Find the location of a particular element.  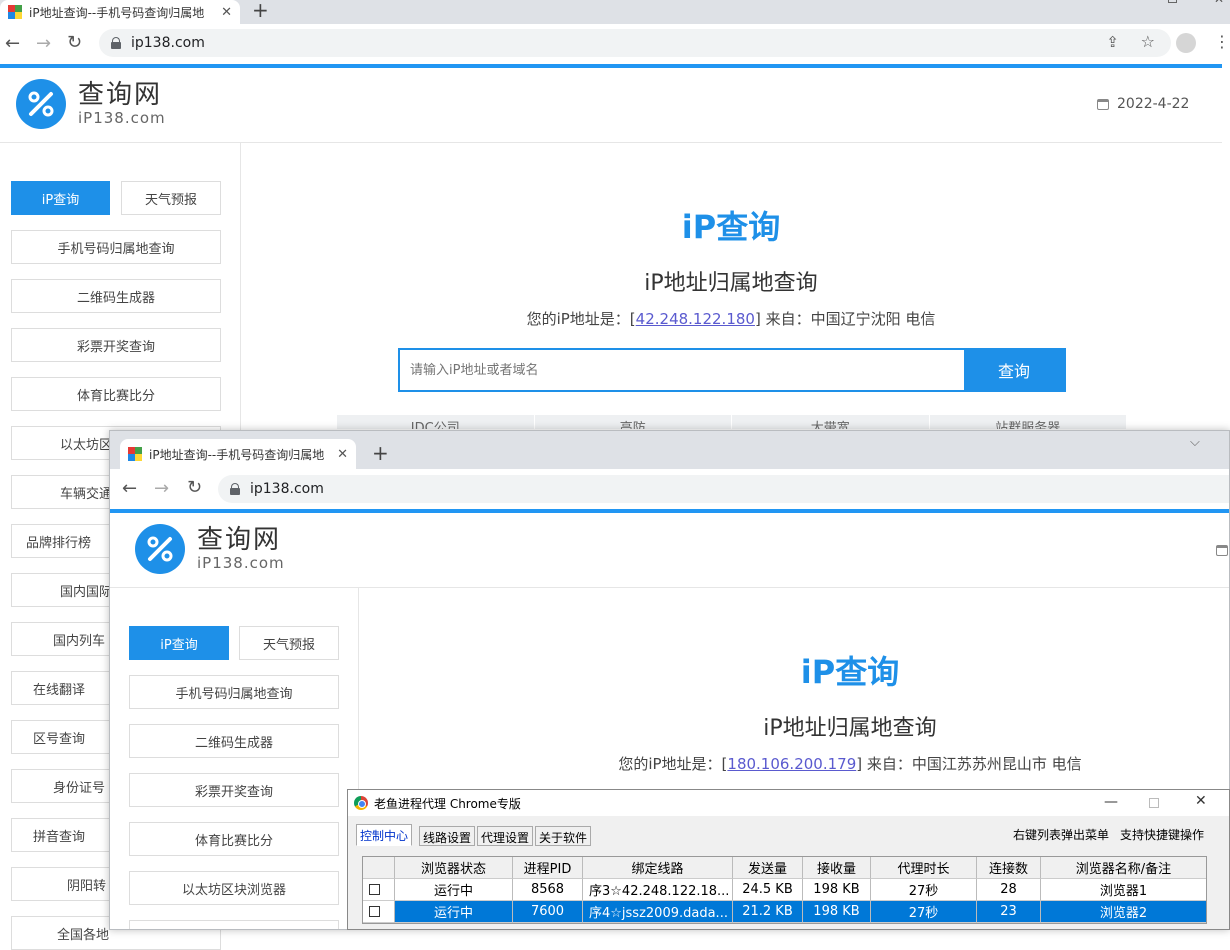

profile-avatar-icon is located at coordinates (1186, 43).